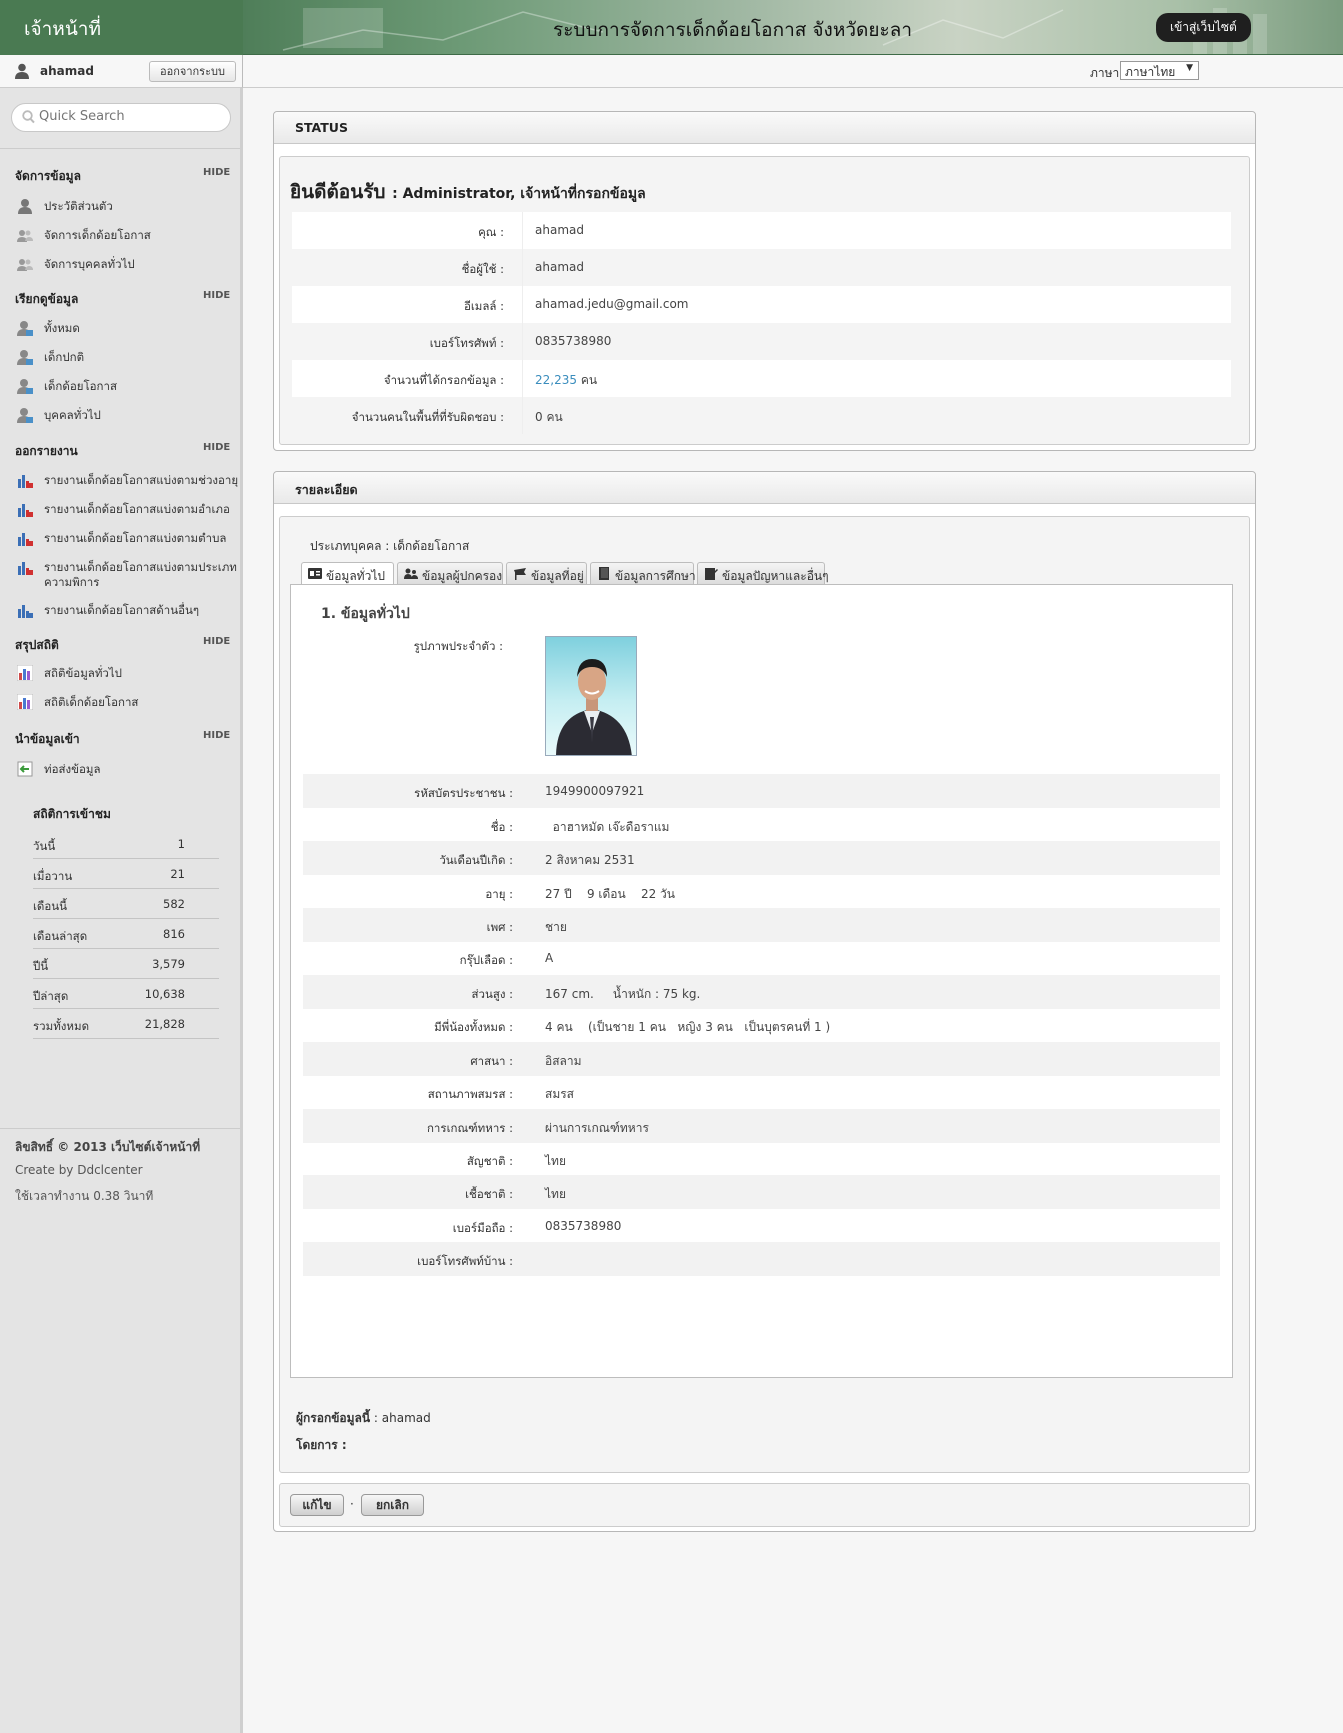  What do you see at coordinates (392, 1505) in the screenshot?
I see `cancel-button: ยกเลิก` at bounding box center [392, 1505].